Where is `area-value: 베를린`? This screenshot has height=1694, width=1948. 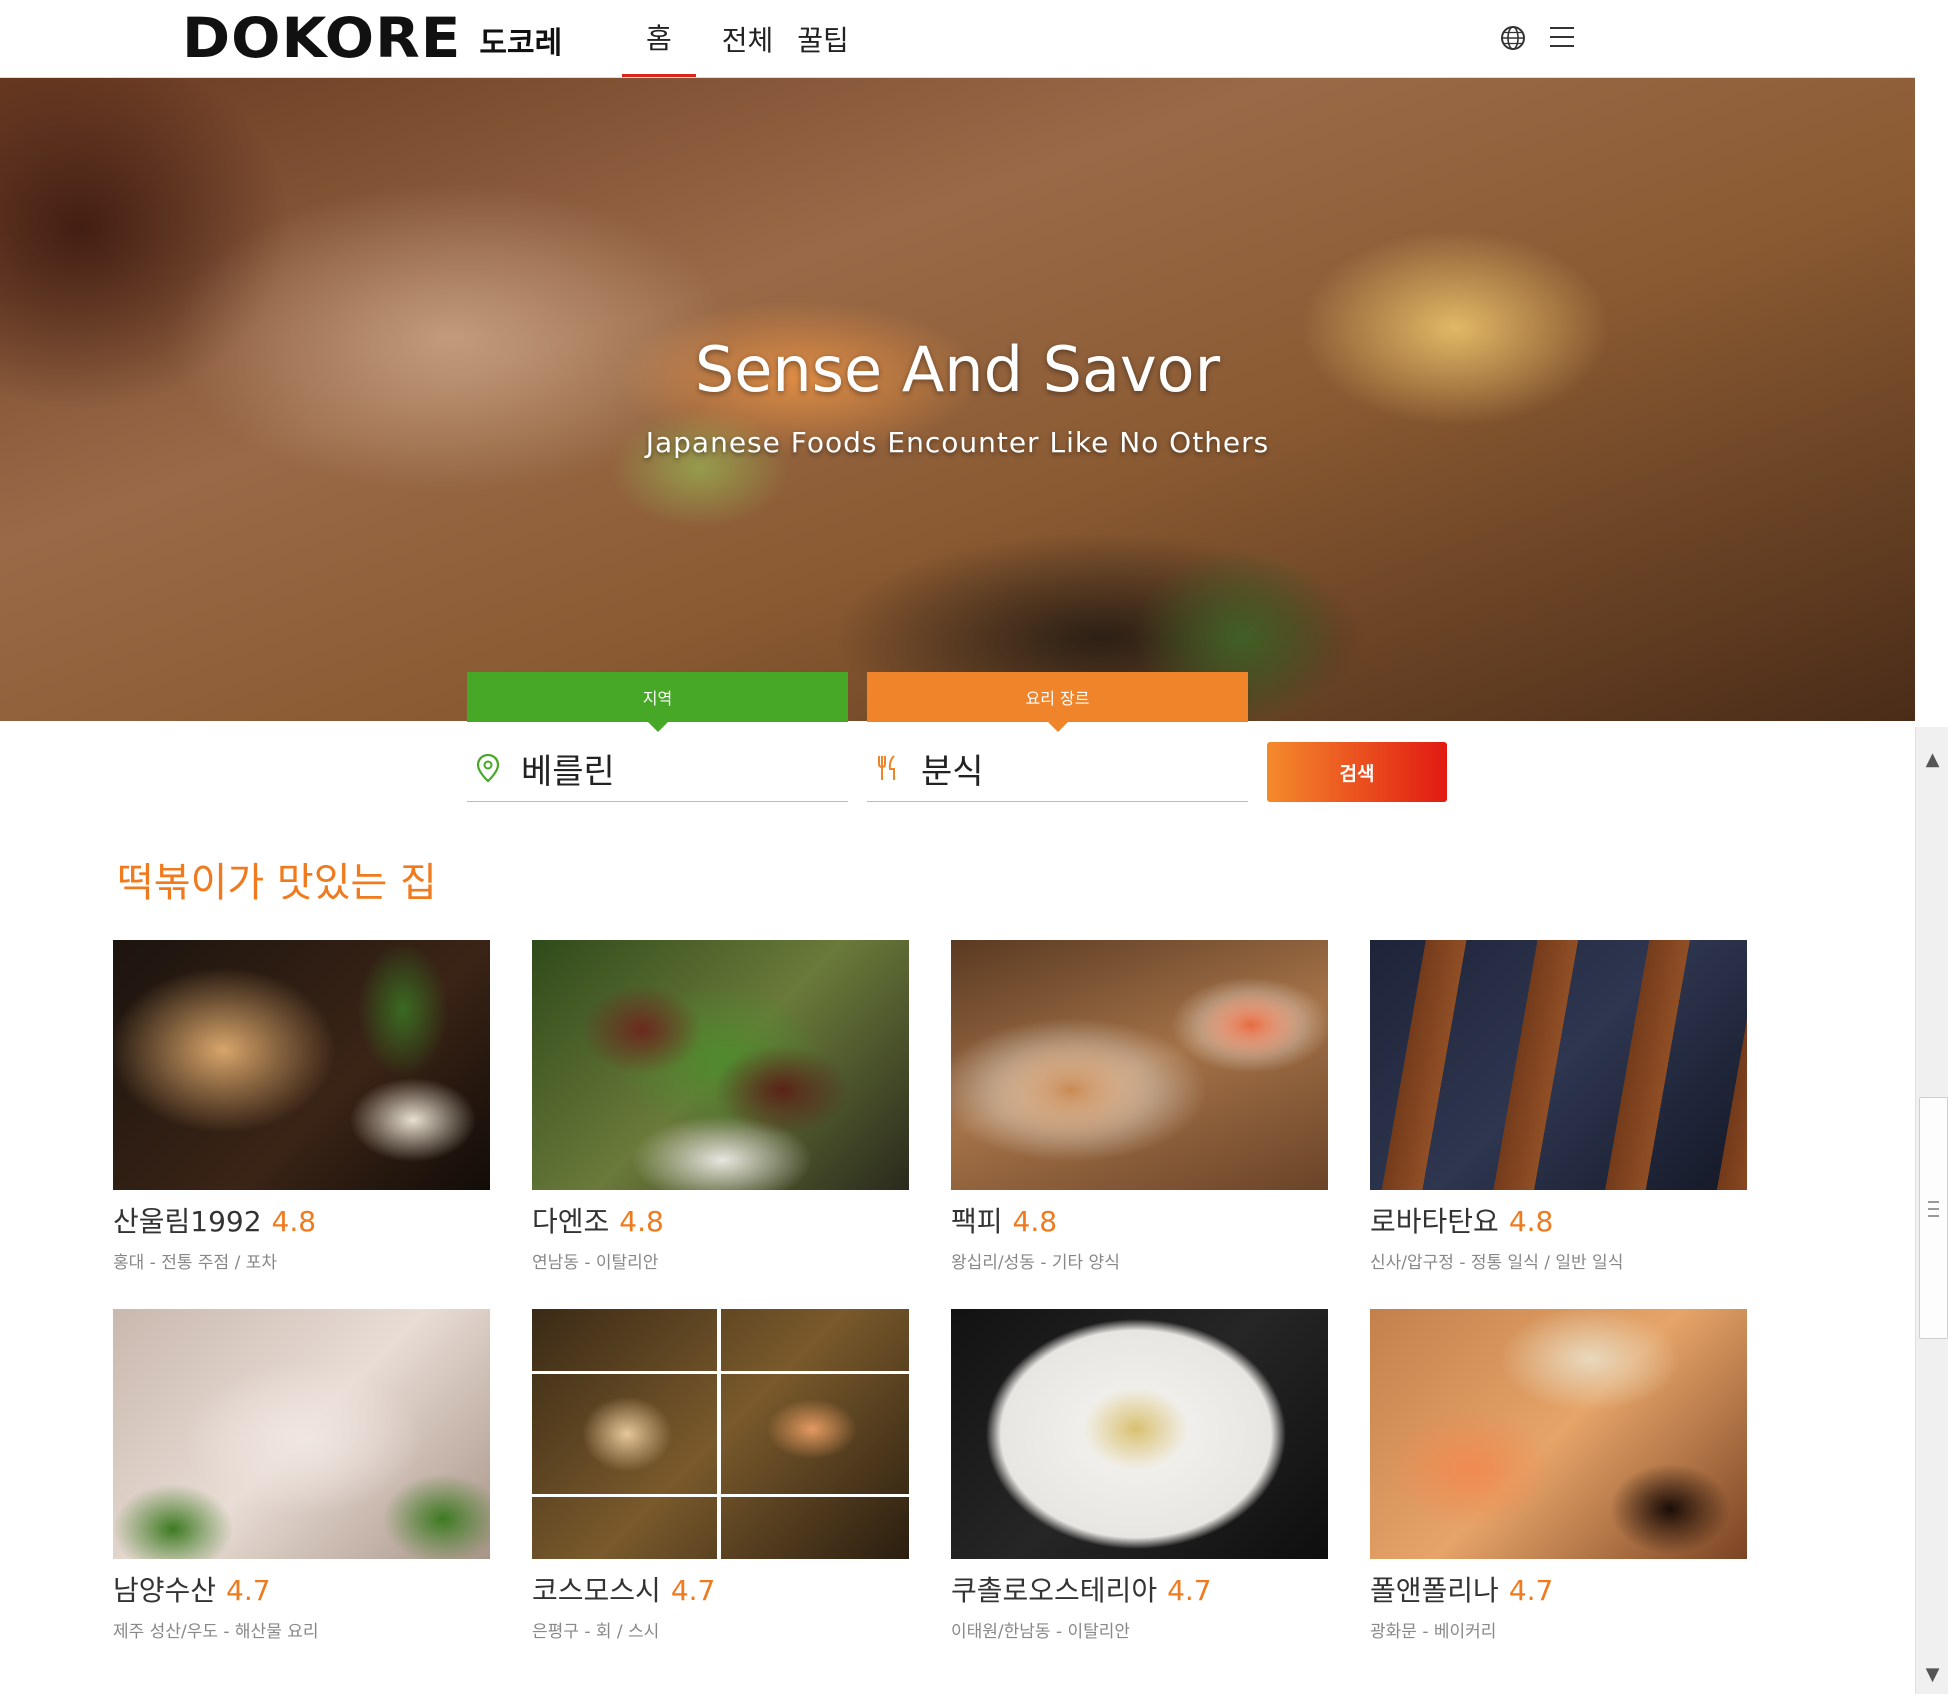
area-value: 베를린 is located at coordinates (568, 771).